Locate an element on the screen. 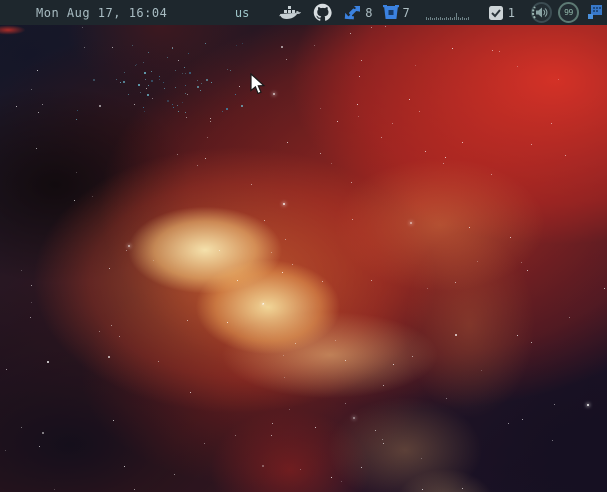  github-module is located at coordinates (322, 12).